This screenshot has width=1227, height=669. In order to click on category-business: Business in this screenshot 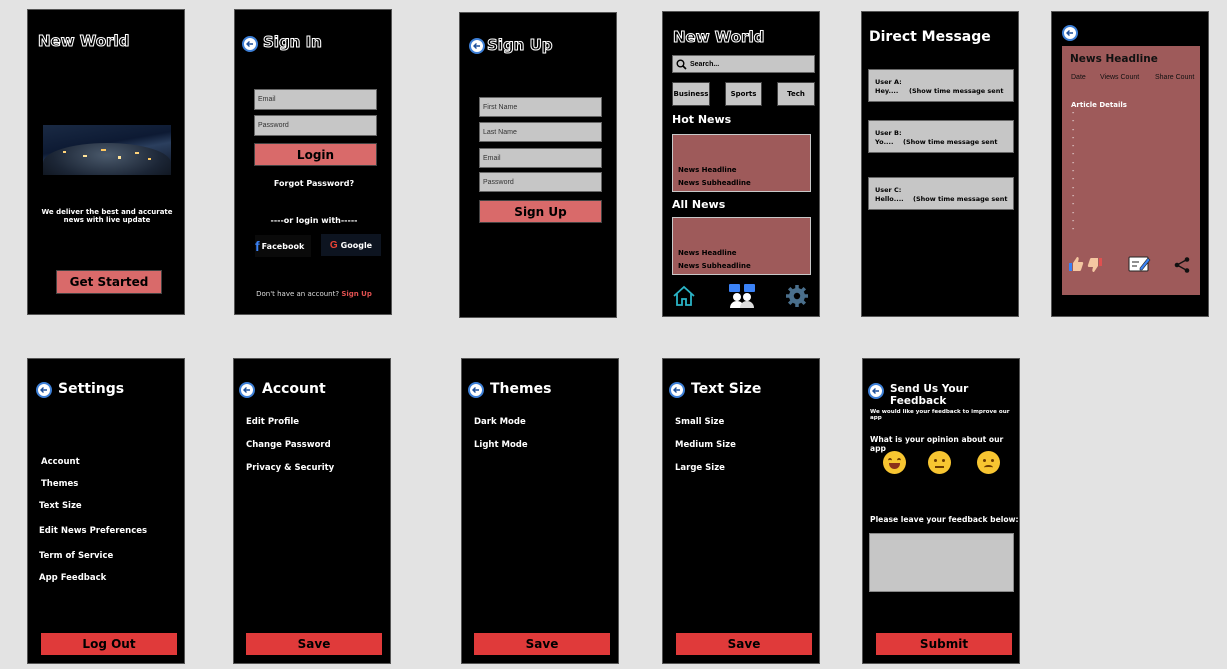, I will do `click(691, 94)`.